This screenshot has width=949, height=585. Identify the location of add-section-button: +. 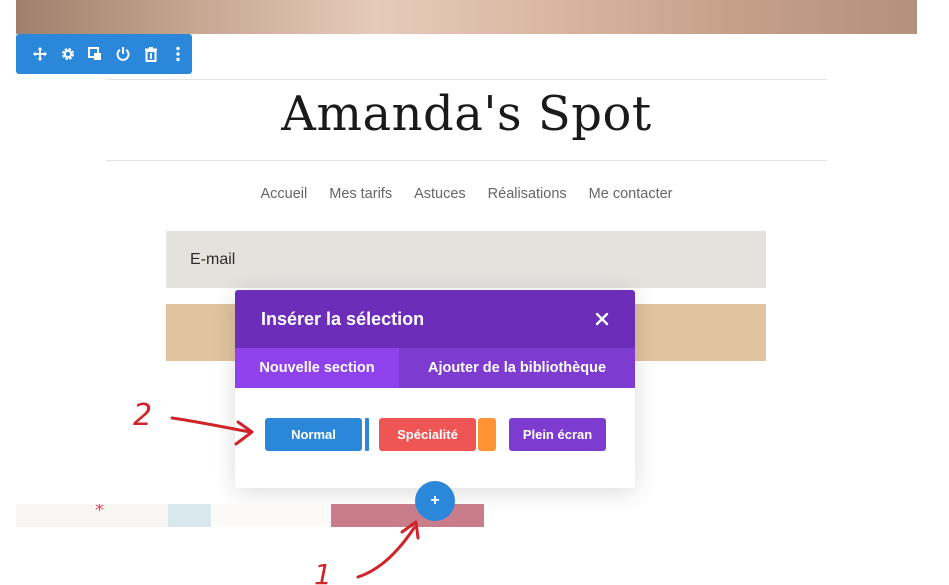
(435, 501).